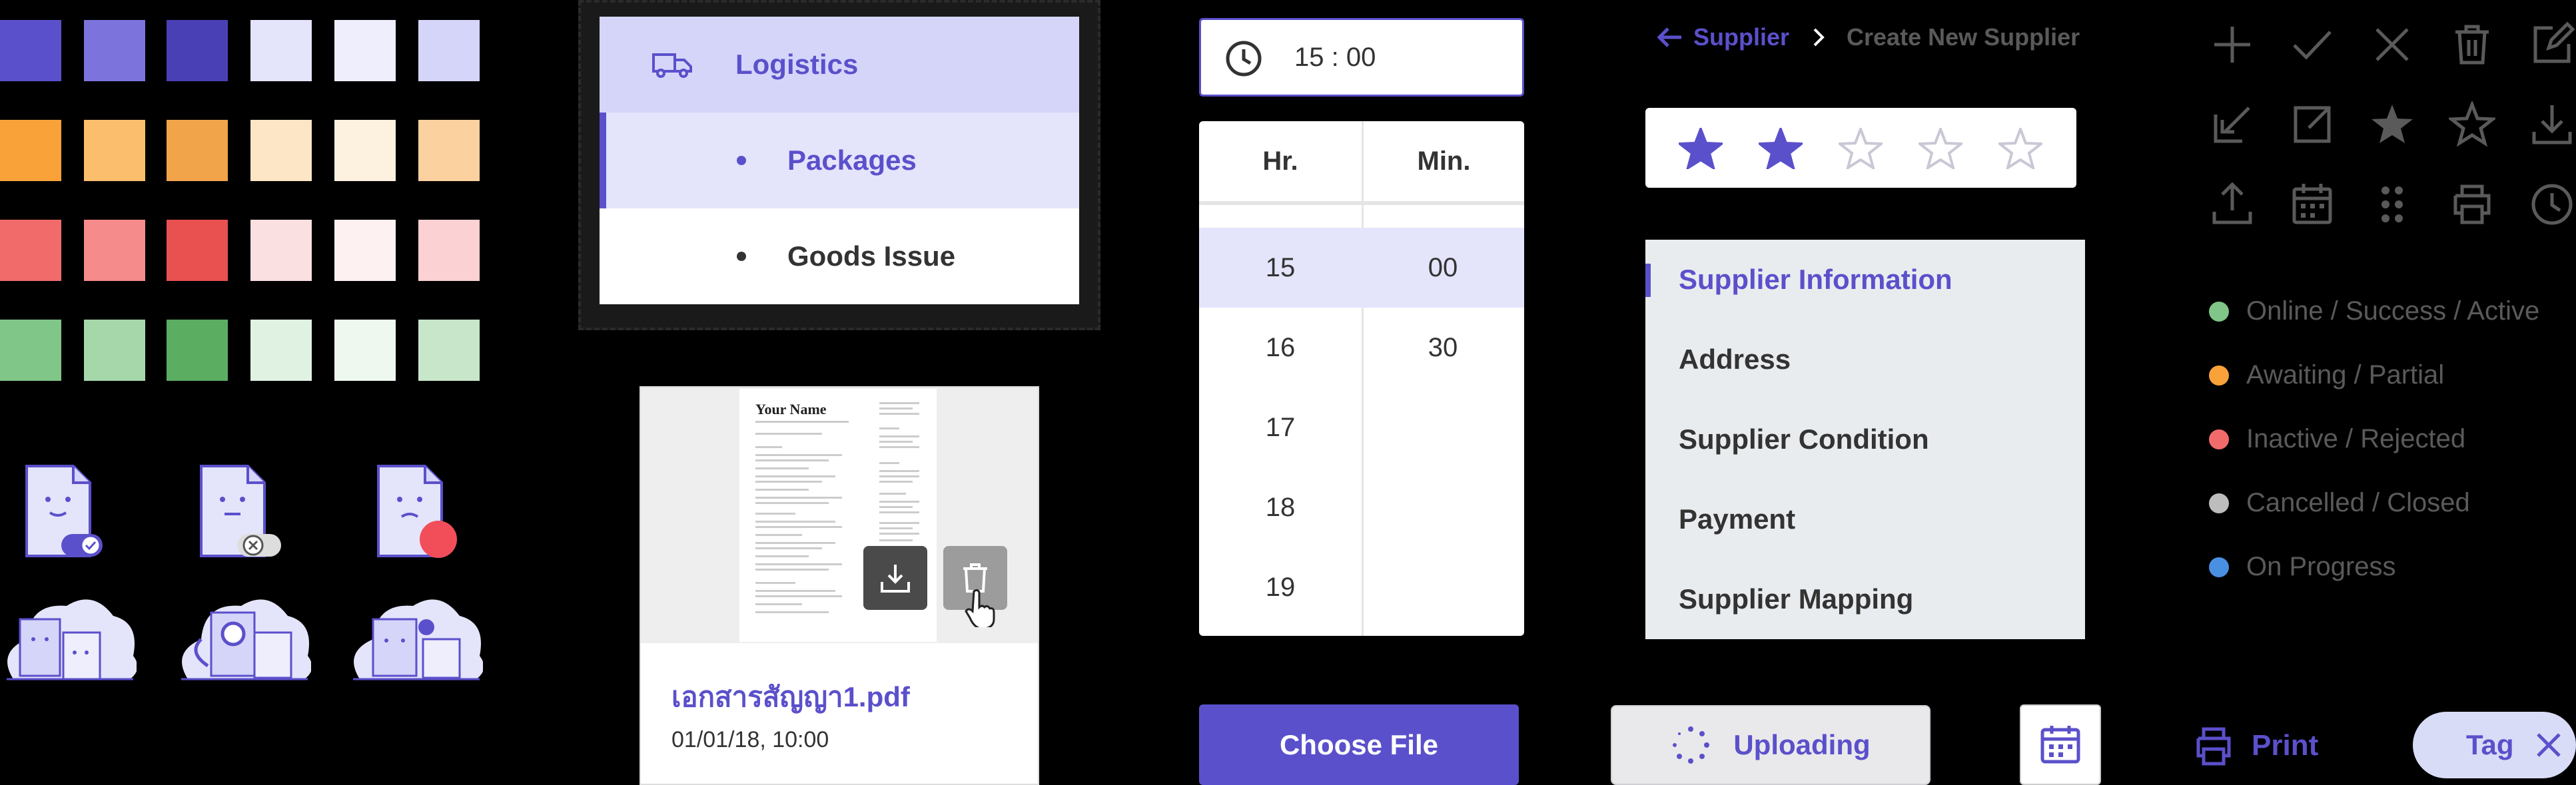  What do you see at coordinates (1741, 37) in the screenshot?
I see `breadcrumb-parent: Supplier` at bounding box center [1741, 37].